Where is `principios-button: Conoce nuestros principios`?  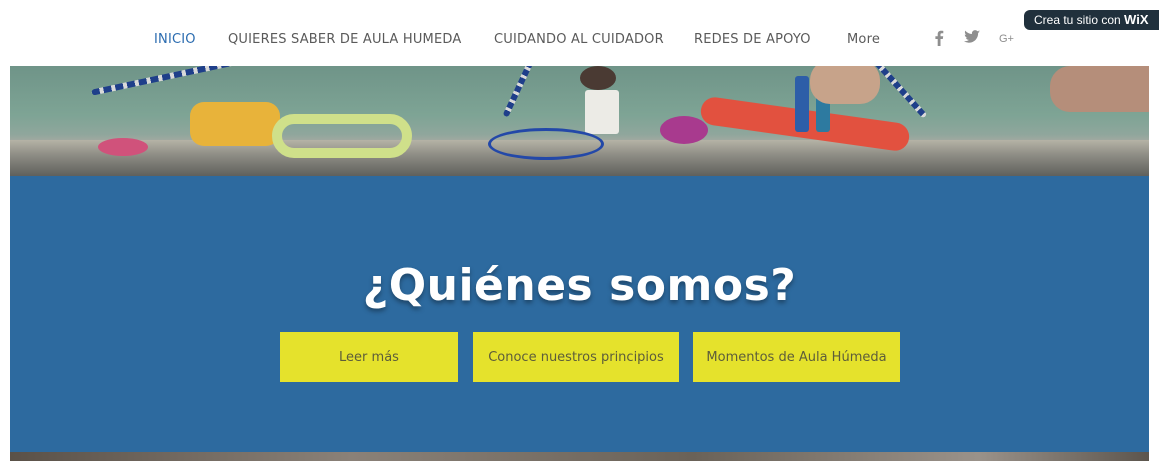 principios-button: Conoce nuestros principios is located at coordinates (576, 357).